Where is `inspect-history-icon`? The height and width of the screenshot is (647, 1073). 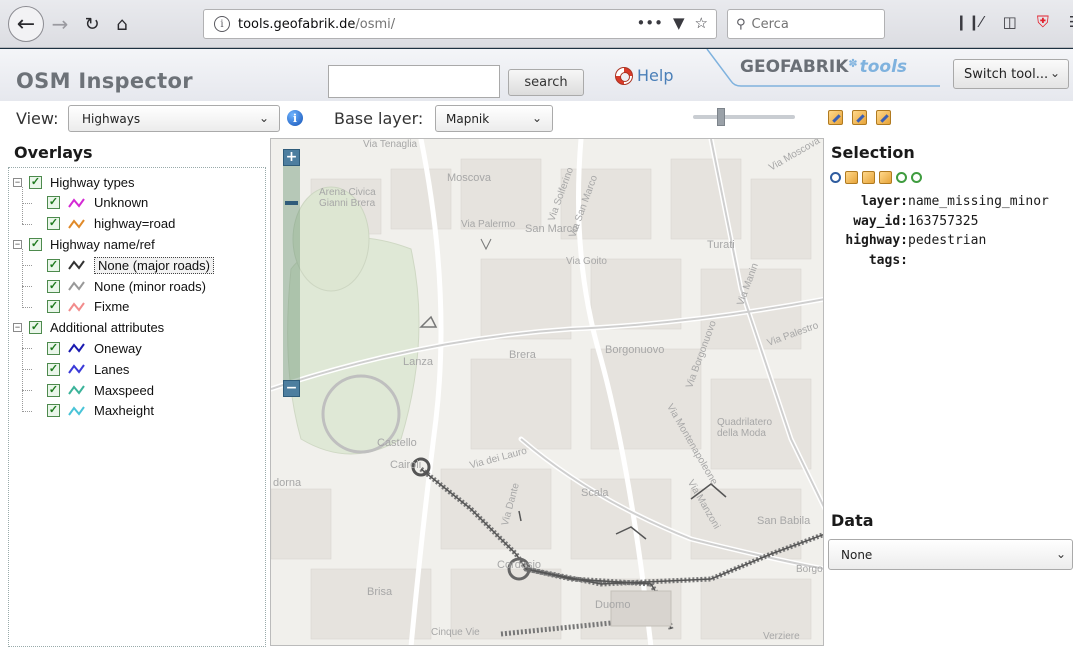 inspect-history-icon is located at coordinates (916, 177).